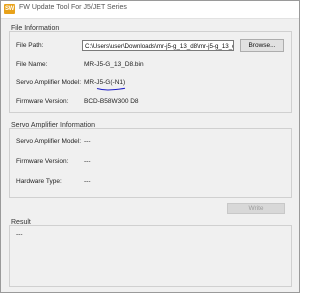 The height and width of the screenshot is (293, 320). I want to click on file-name-label: File Name:, so click(32, 64).